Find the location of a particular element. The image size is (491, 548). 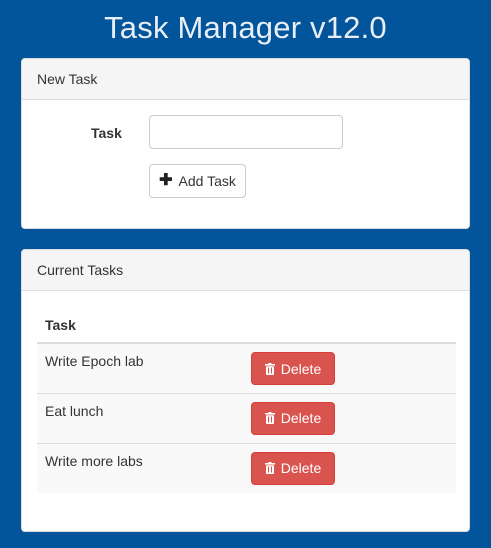

task-name: Write more labs is located at coordinates (140, 467).